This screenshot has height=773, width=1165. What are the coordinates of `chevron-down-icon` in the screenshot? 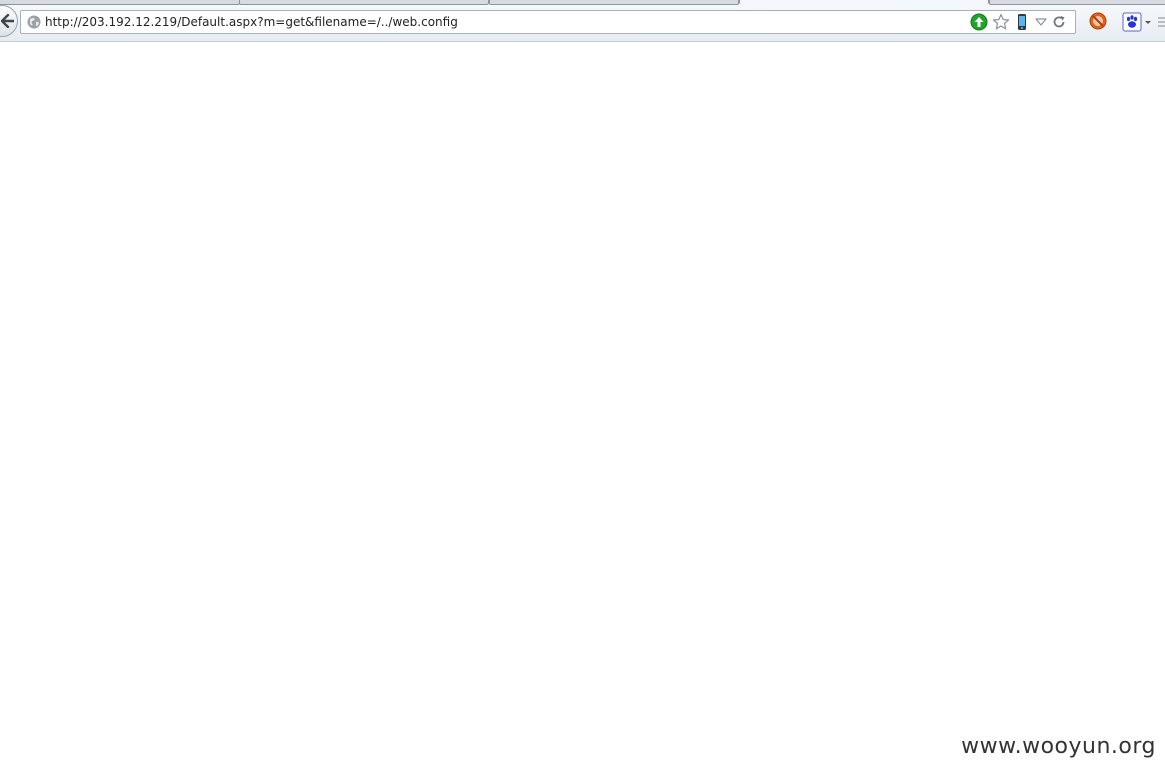 It's located at (1148, 22).